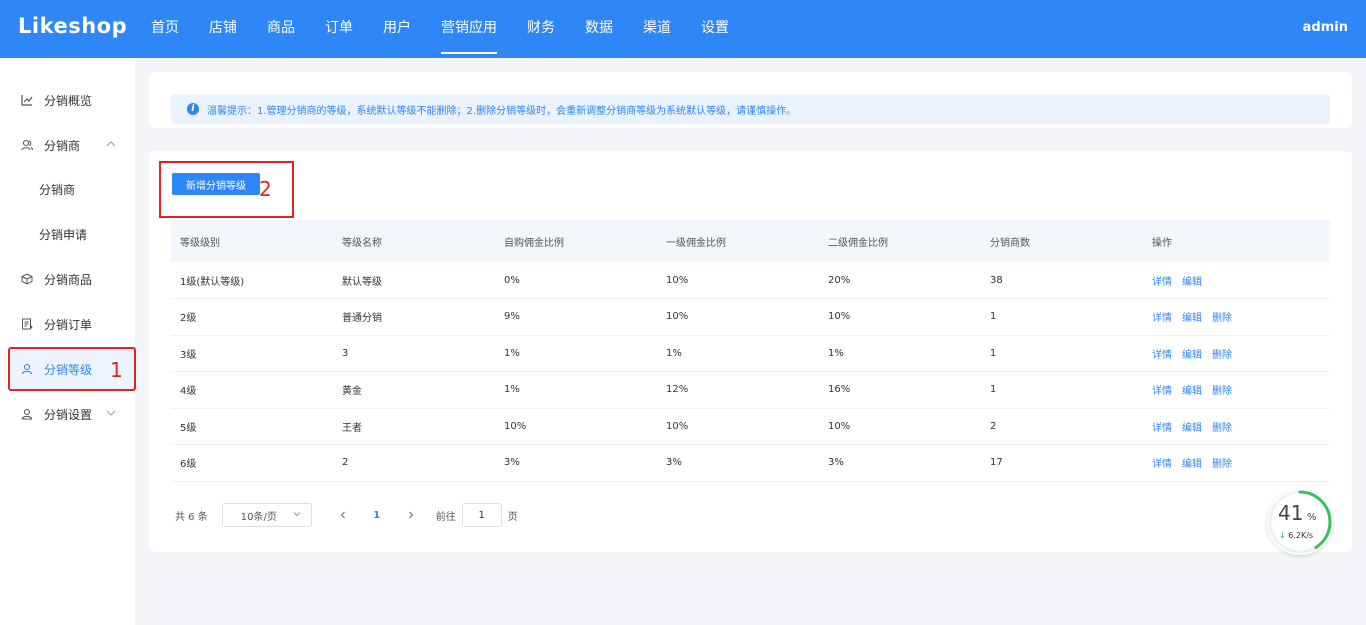 The width and height of the screenshot is (1366, 625). I want to click on cell-self-commission: 3%, so click(576, 463).